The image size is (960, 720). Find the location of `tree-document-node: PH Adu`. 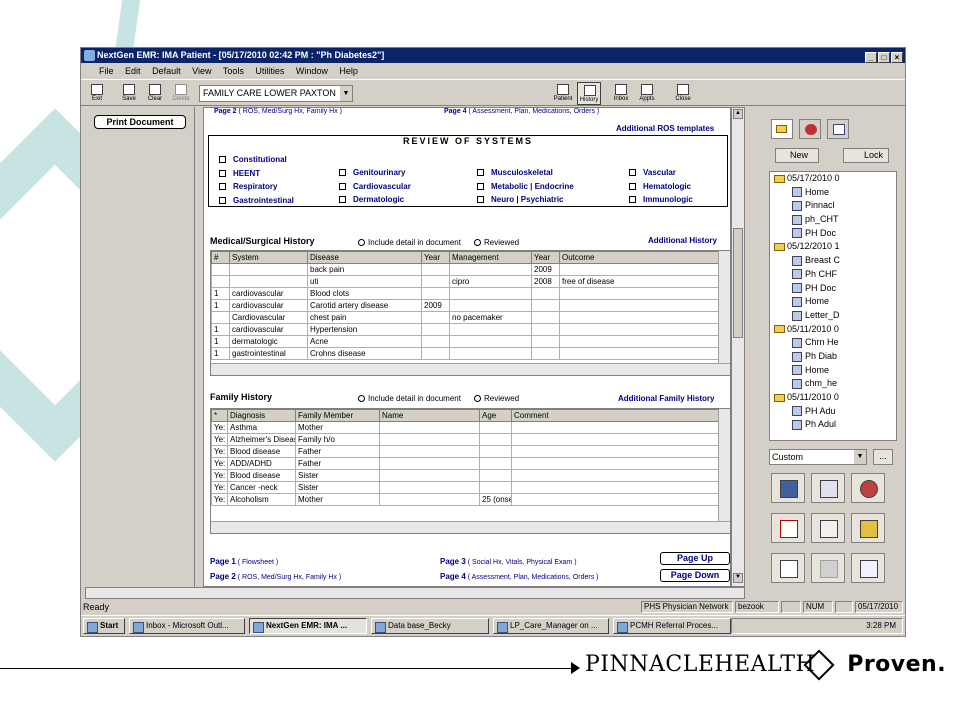

tree-document-node: PH Adu is located at coordinates (833, 412).